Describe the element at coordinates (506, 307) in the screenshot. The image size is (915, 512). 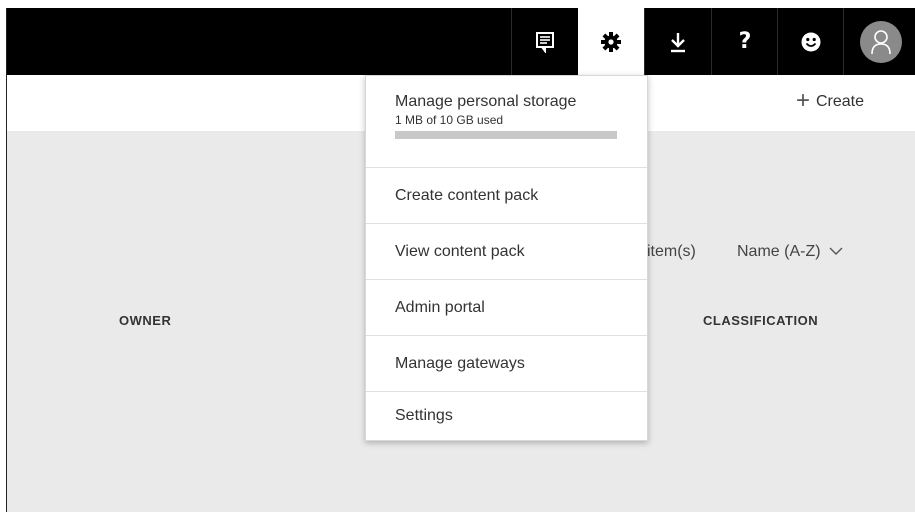
I see `menu-item-admin-portal: Admin portal` at that location.